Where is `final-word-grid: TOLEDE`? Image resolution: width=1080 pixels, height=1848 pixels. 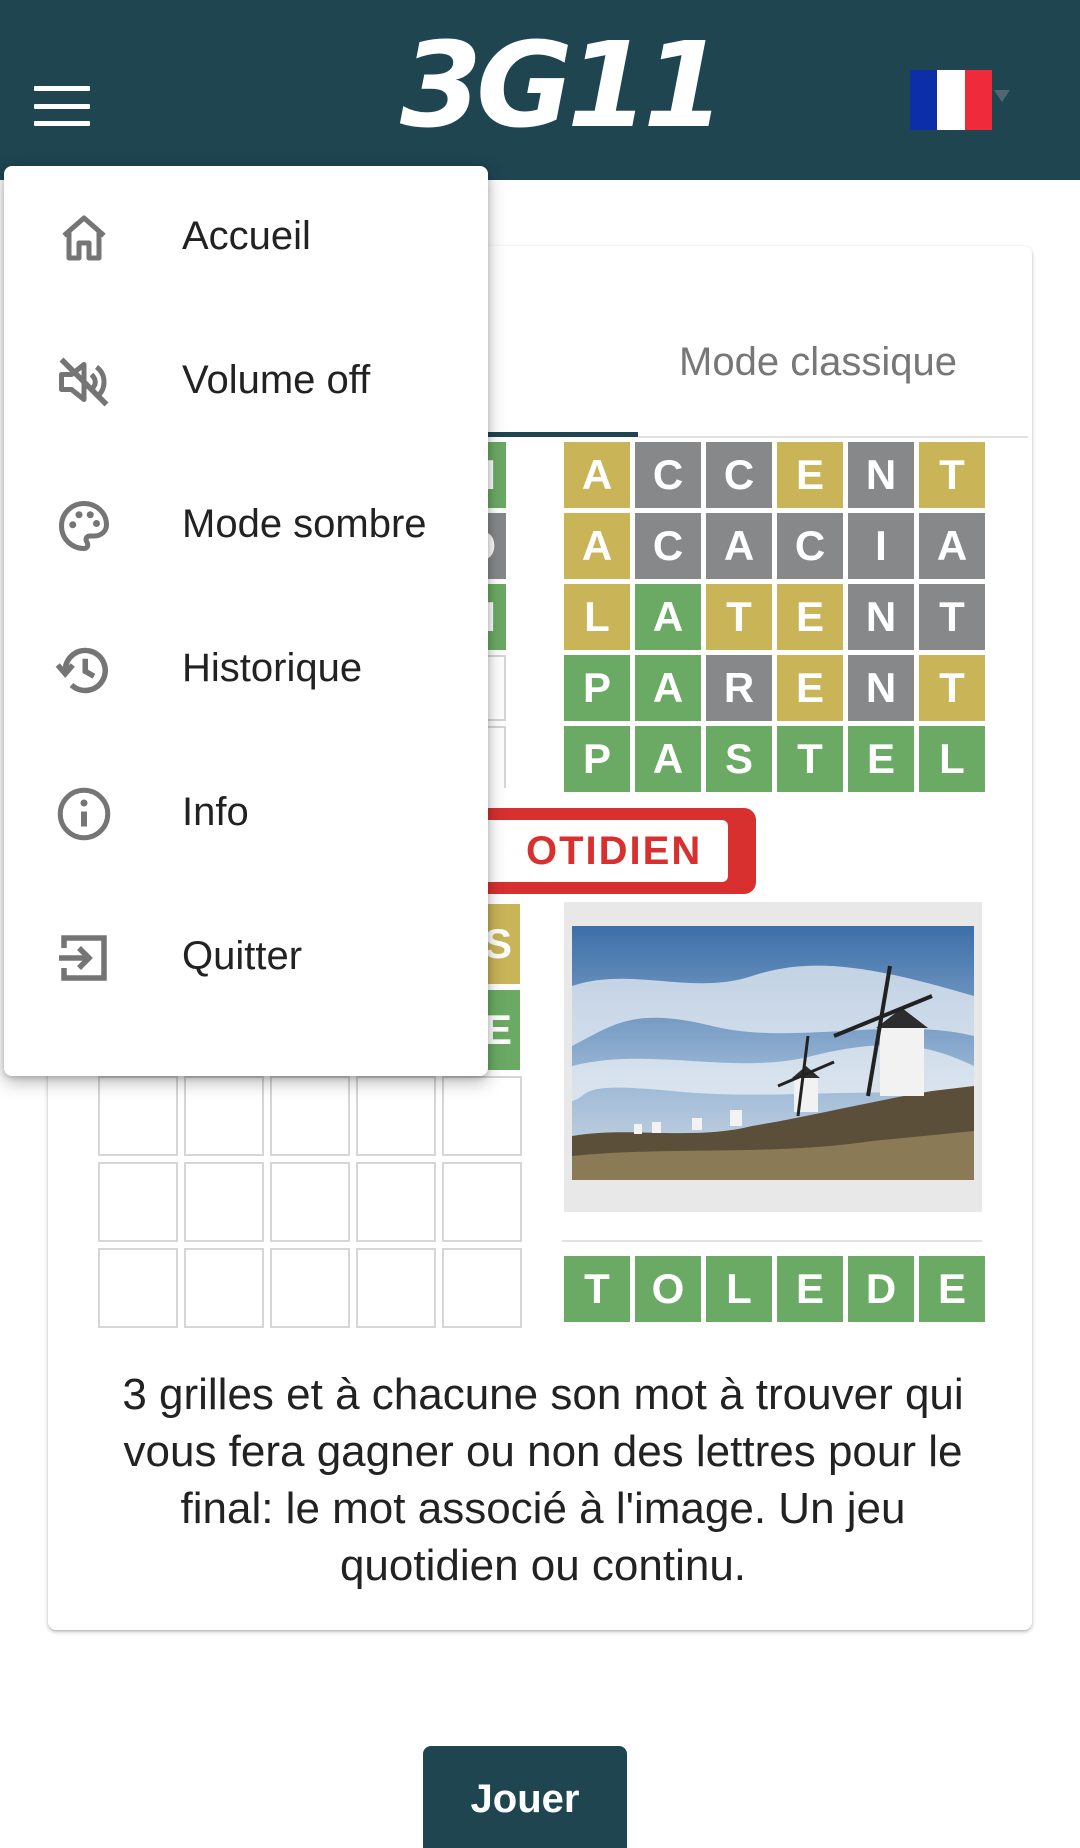 final-word-grid: TOLEDE is located at coordinates (774, 1289).